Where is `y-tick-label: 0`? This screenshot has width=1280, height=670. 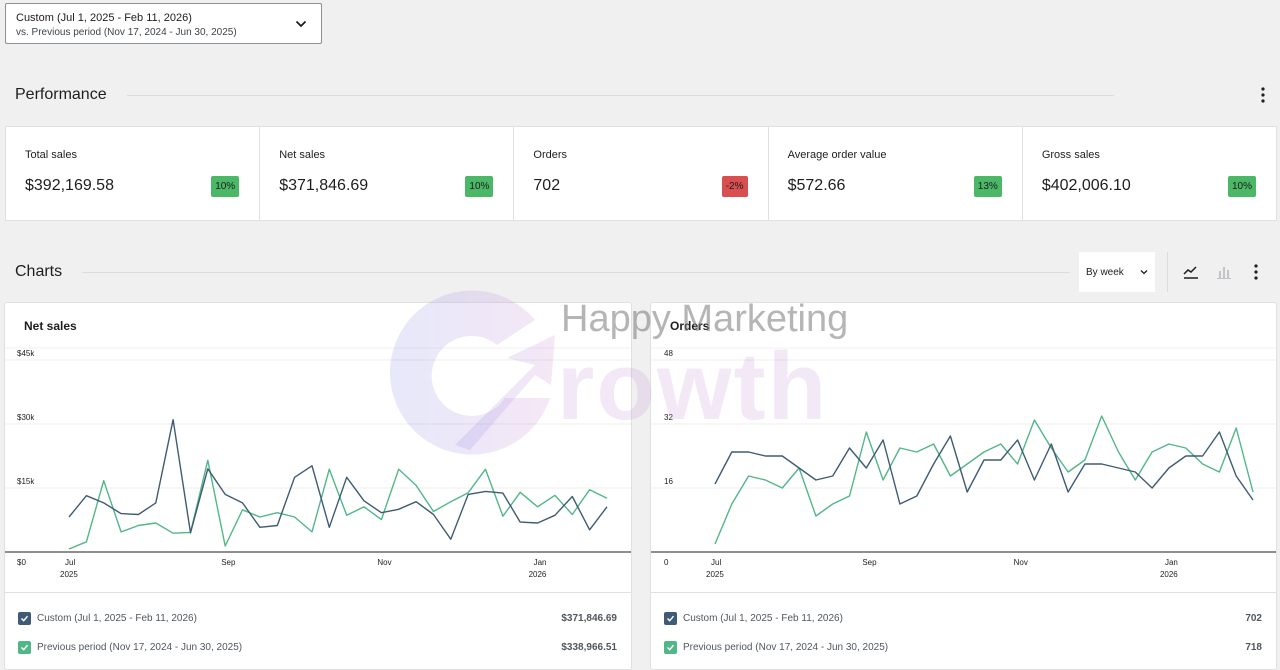
y-tick-label: 0 is located at coordinates (666, 562).